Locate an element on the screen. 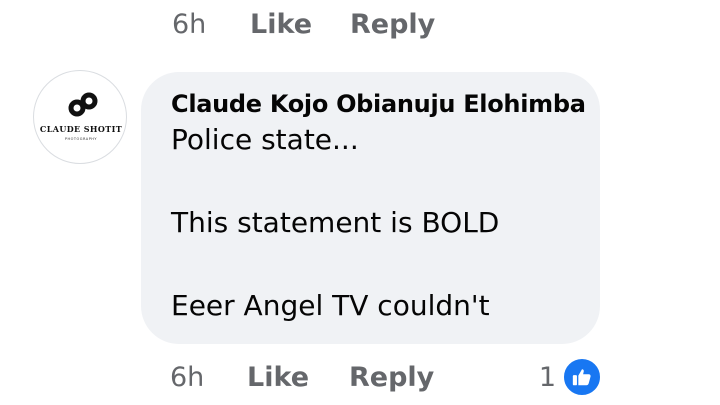  comment-text-line: This statement is BOLD is located at coordinates (335, 222).